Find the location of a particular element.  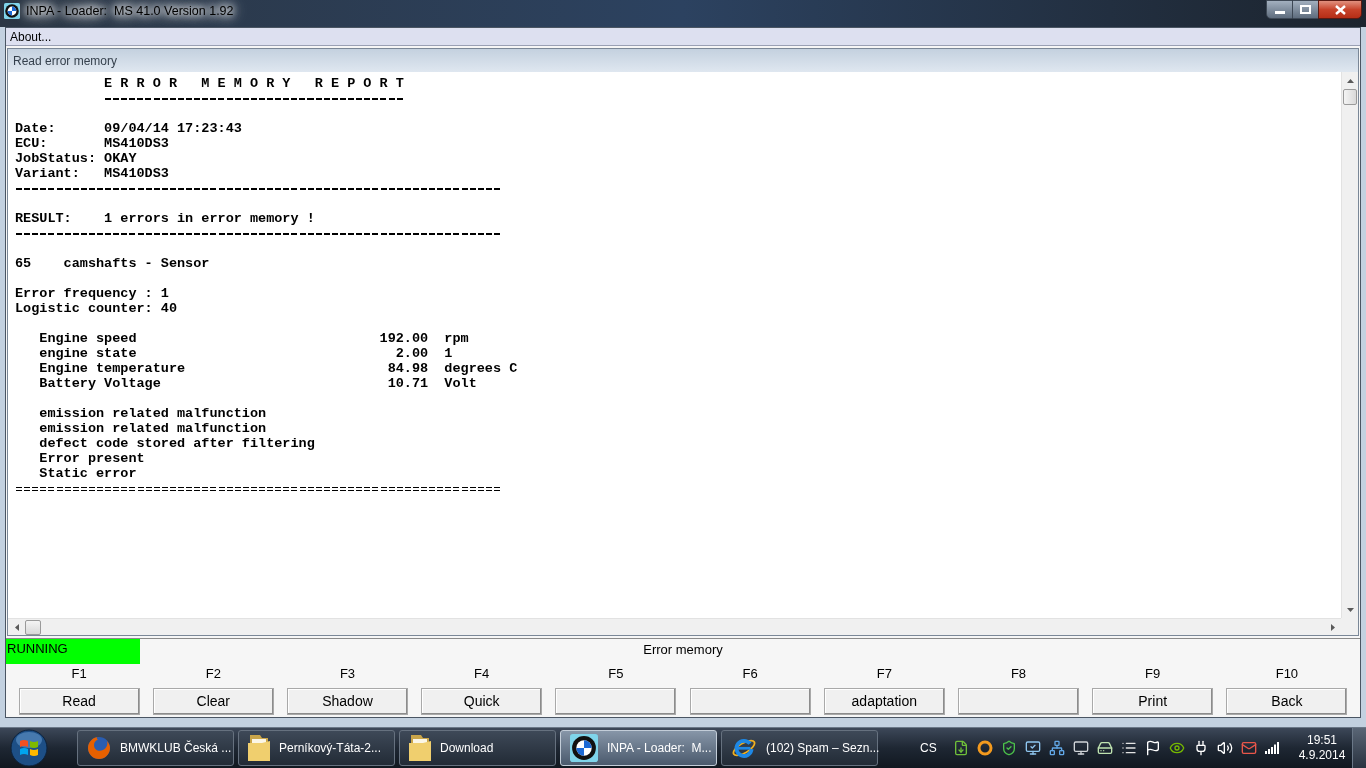

speaker-icon is located at coordinates (1224, 748).